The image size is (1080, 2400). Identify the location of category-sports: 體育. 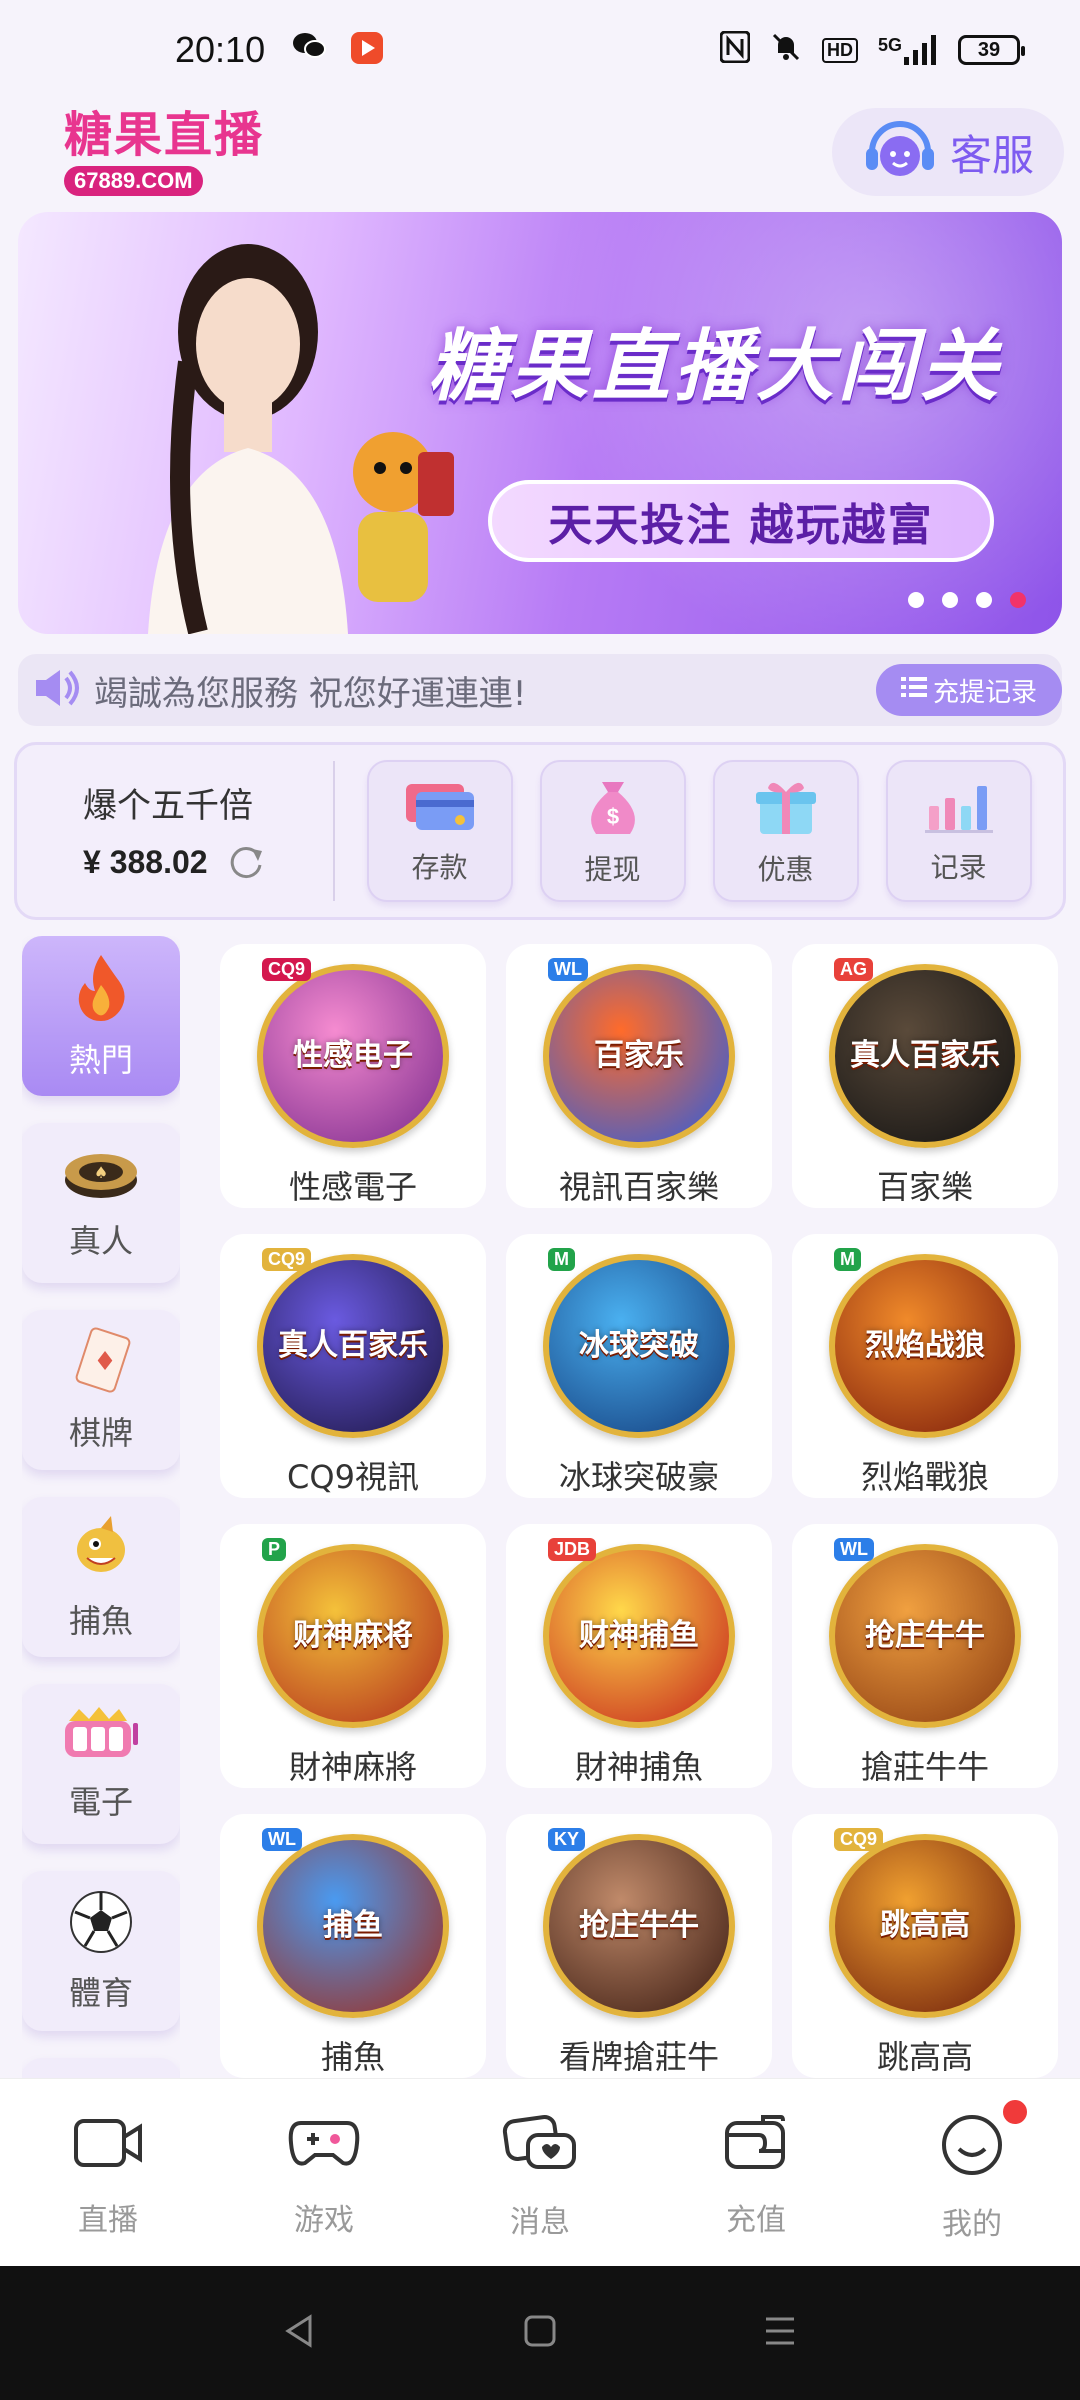
(101, 1951).